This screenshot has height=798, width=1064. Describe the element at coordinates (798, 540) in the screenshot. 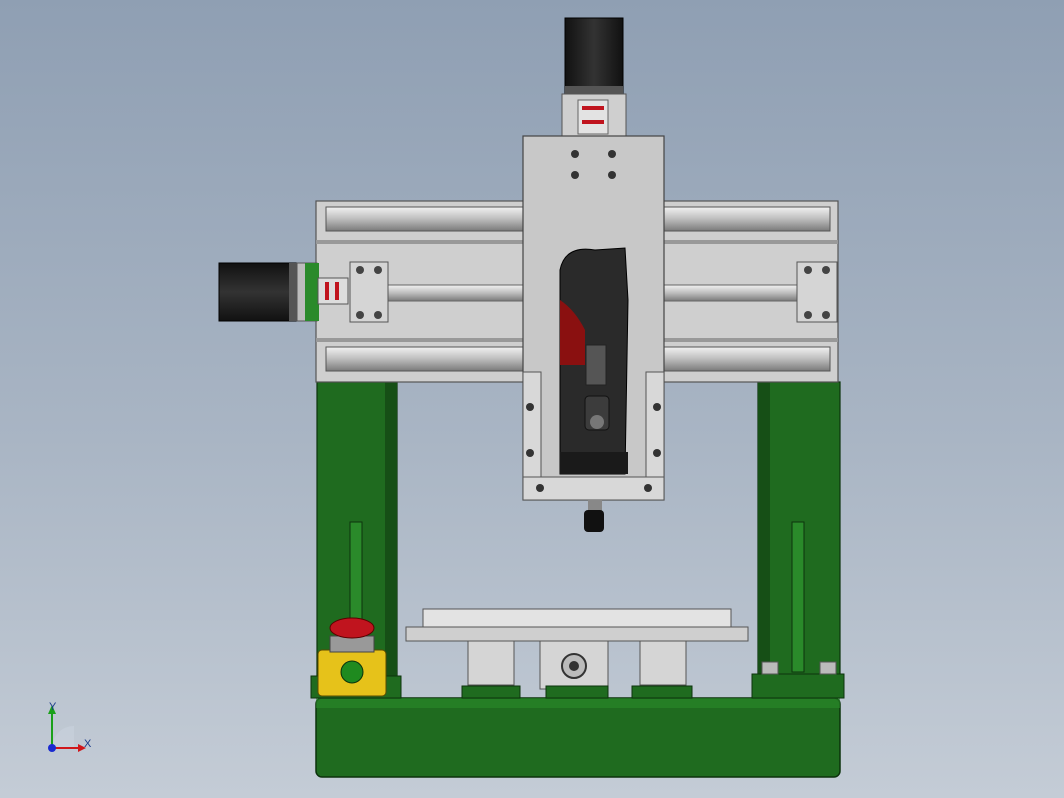

I see `right-column` at that location.